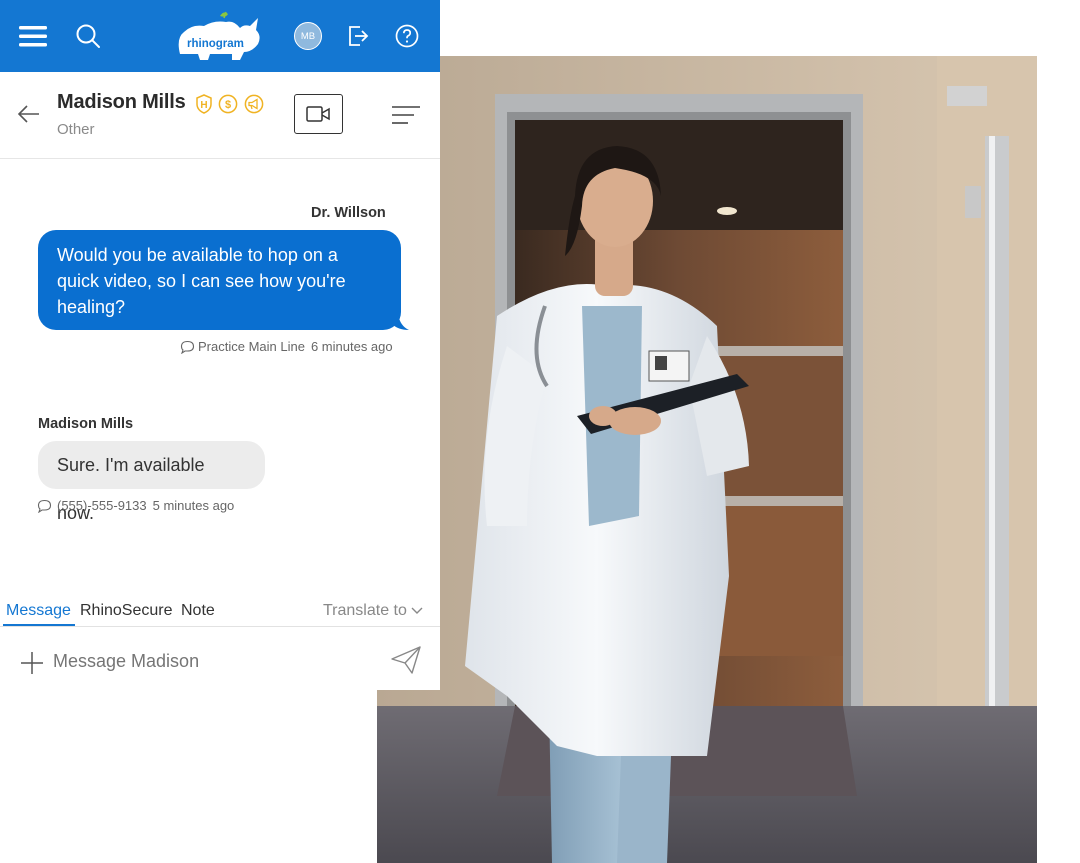 This screenshot has width=1080, height=863. I want to click on hipaa-letter: H, so click(203, 105).